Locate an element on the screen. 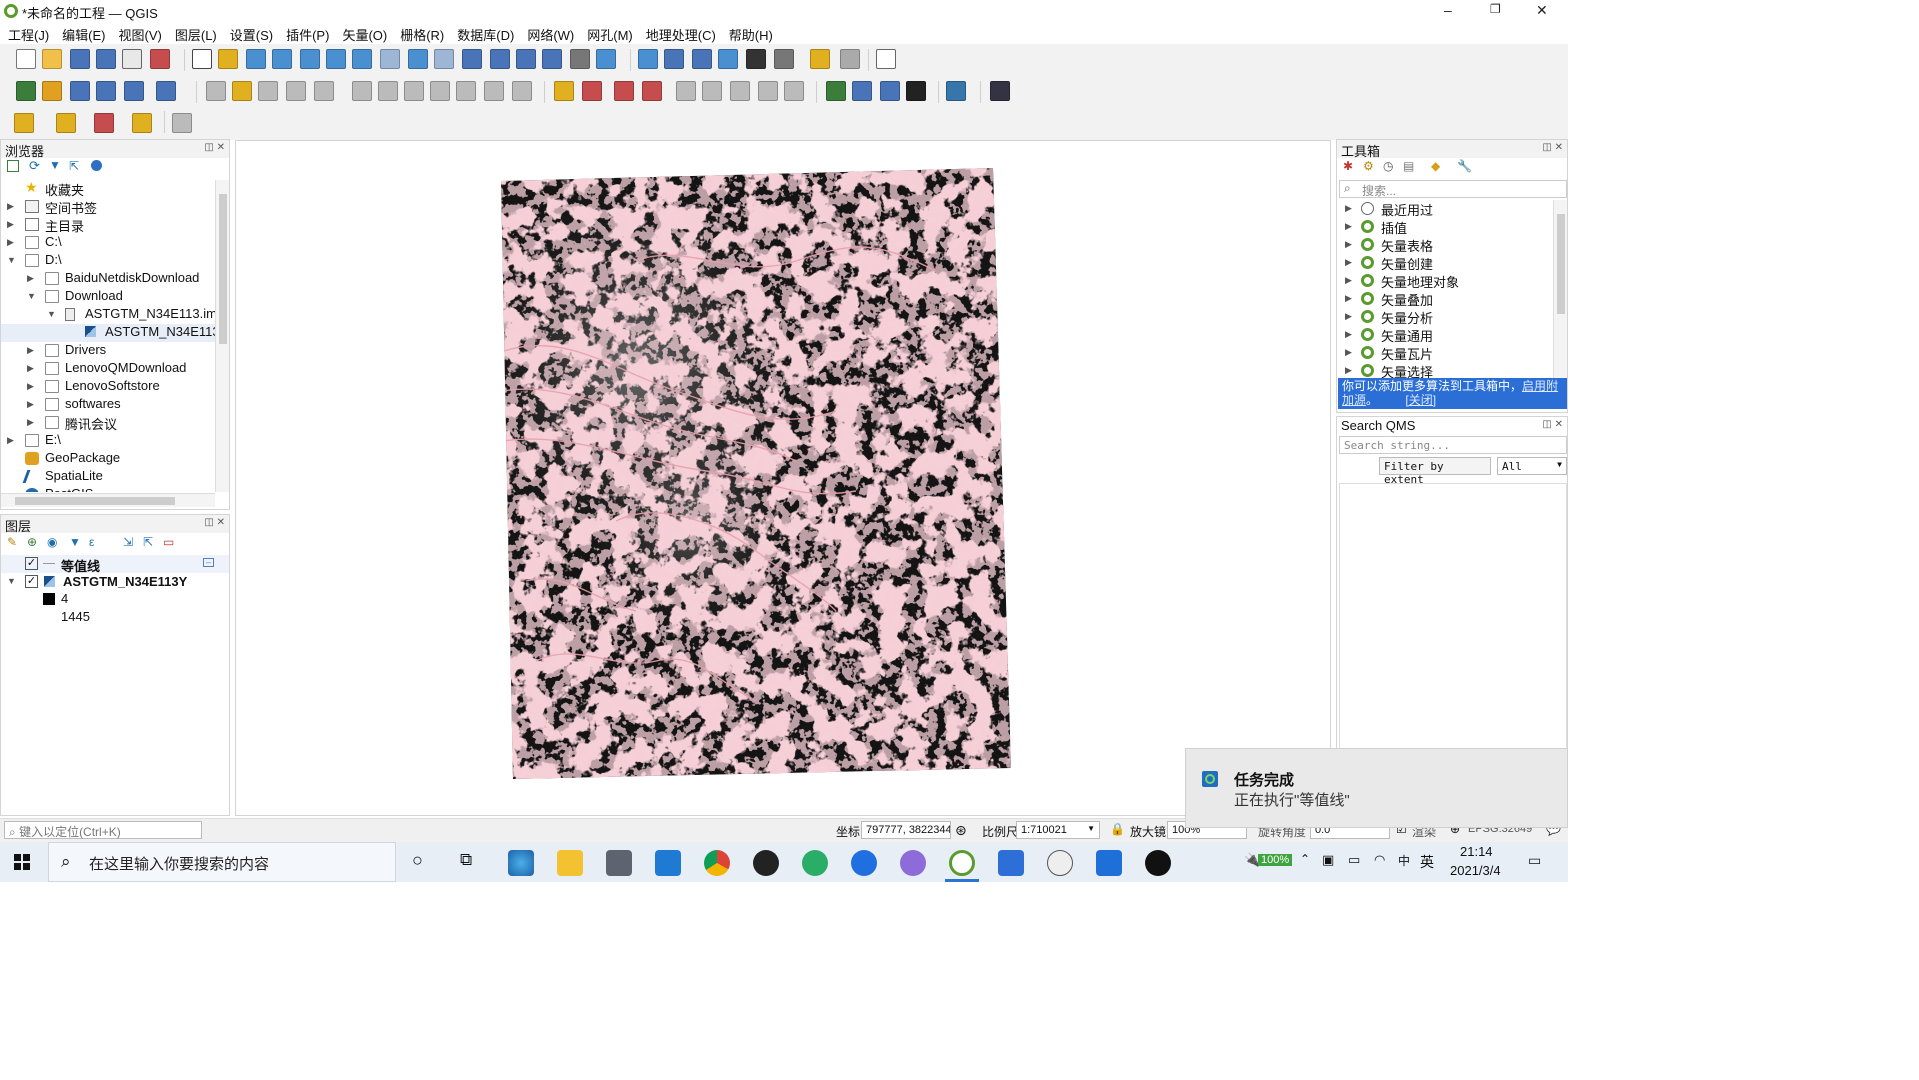 The width and height of the screenshot is (1919, 1080). toolbox-vscrollbar is located at coordinates (1560, 289).